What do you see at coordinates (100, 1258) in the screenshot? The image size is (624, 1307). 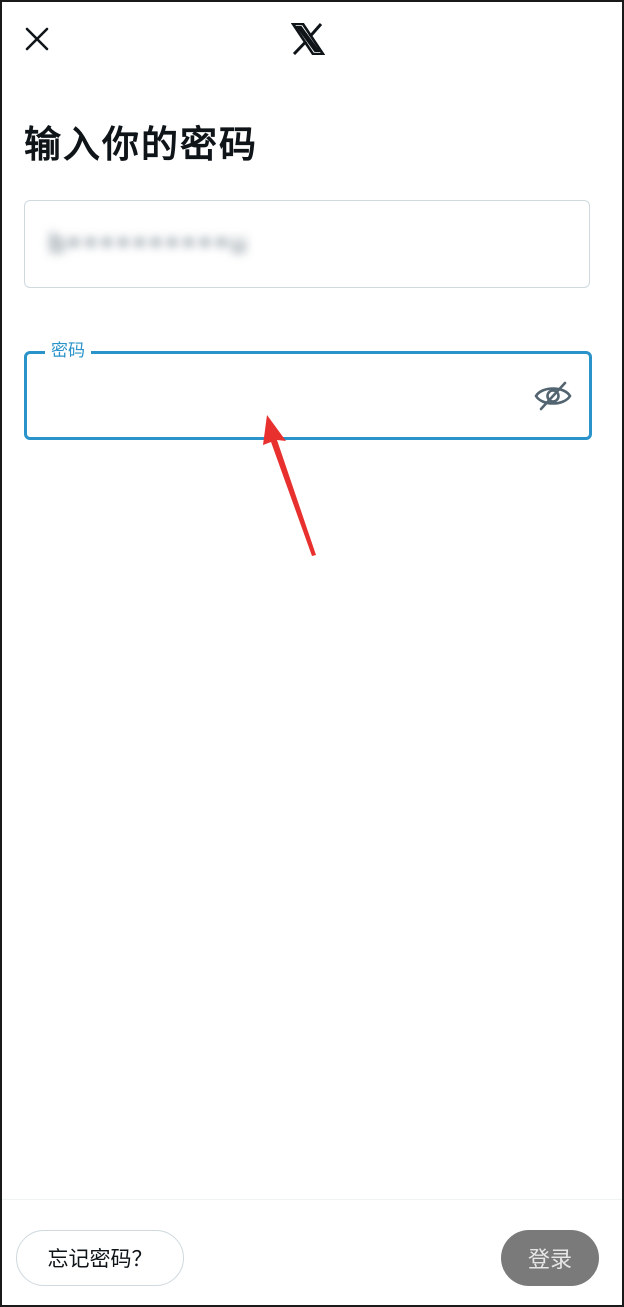 I see `forgot-password-button: 忘记密码？` at bounding box center [100, 1258].